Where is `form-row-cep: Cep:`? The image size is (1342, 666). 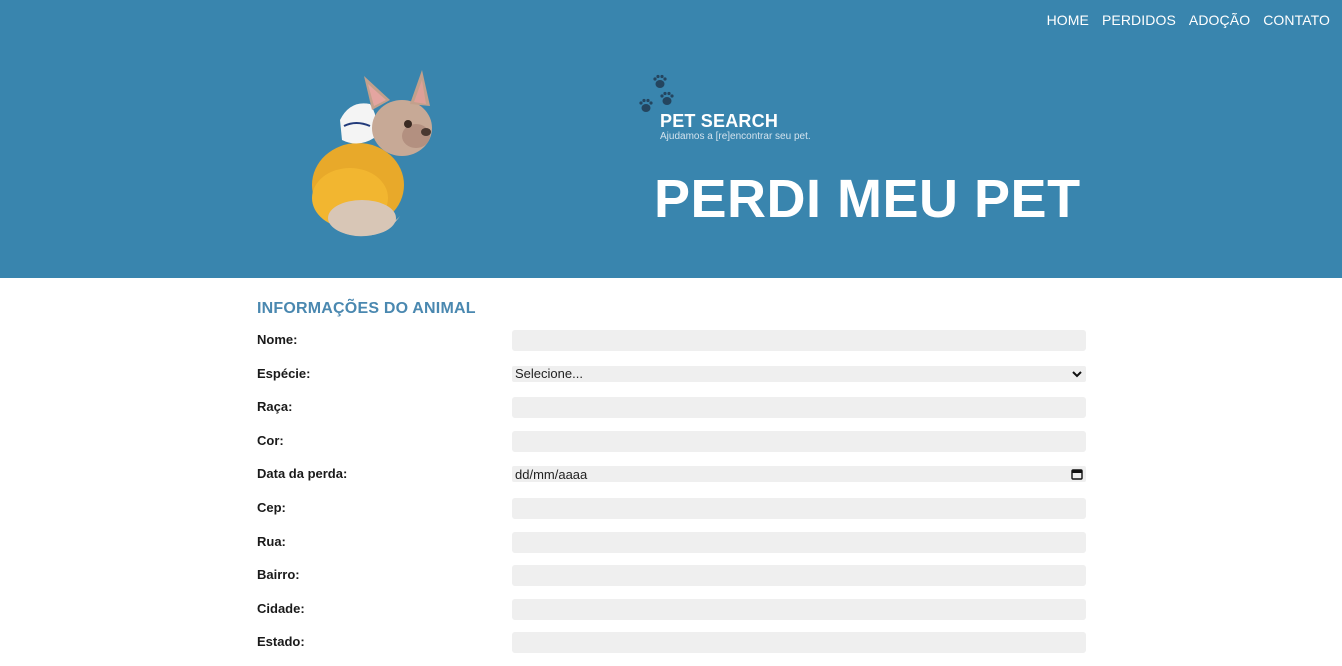
form-row-cep: Cep: is located at coordinates (672, 514).